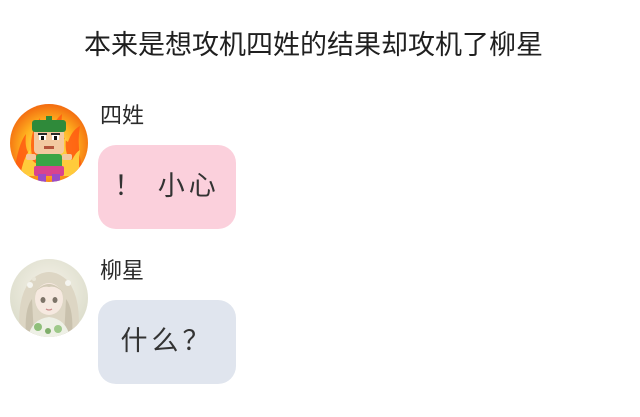  What do you see at coordinates (49, 143) in the screenshot?
I see `fire-character-avatar-icon` at bounding box center [49, 143].